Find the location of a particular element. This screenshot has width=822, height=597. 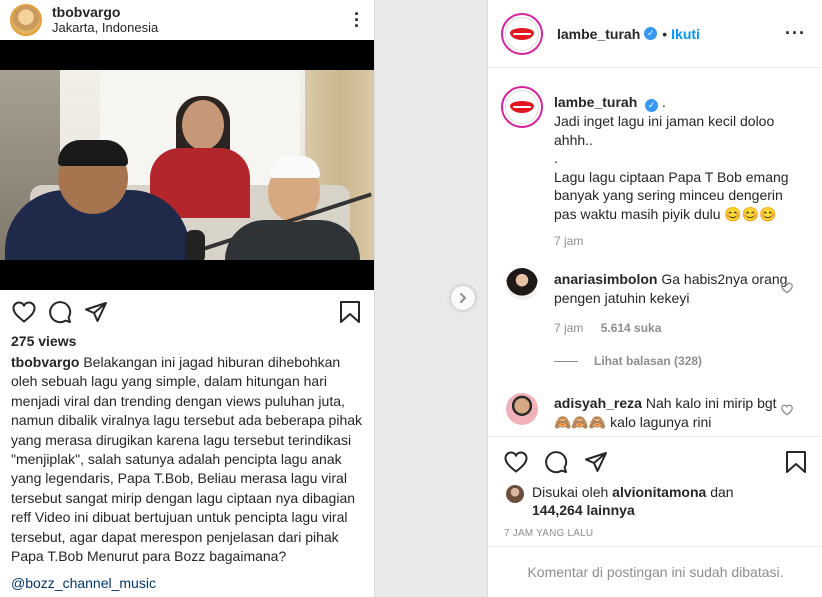

comment-meta: 7 jam 5.614 suka is located at coordinates (607, 328).